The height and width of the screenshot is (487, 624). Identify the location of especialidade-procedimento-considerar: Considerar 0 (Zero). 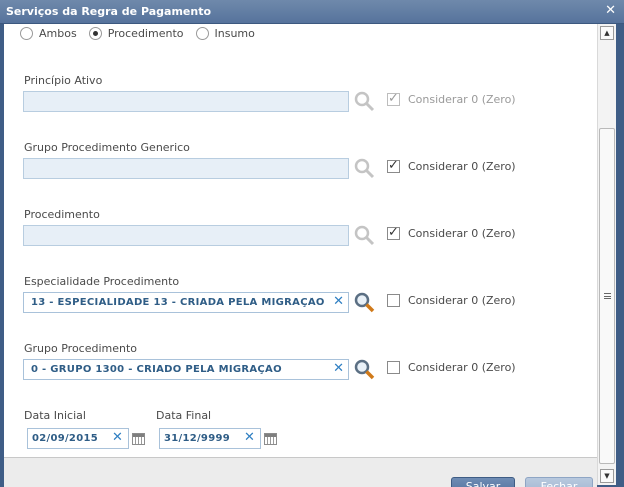
(451, 300).